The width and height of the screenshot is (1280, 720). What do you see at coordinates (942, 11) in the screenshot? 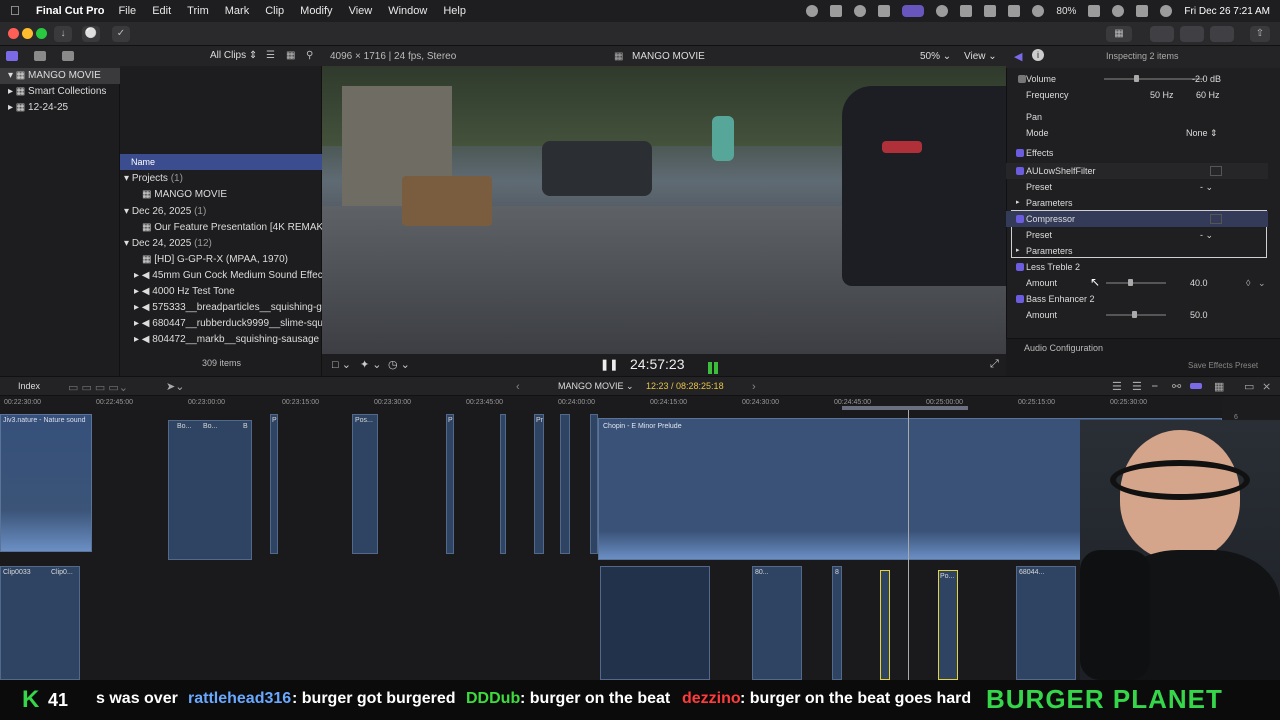
I see `play-icon` at bounding box center [942, 11].